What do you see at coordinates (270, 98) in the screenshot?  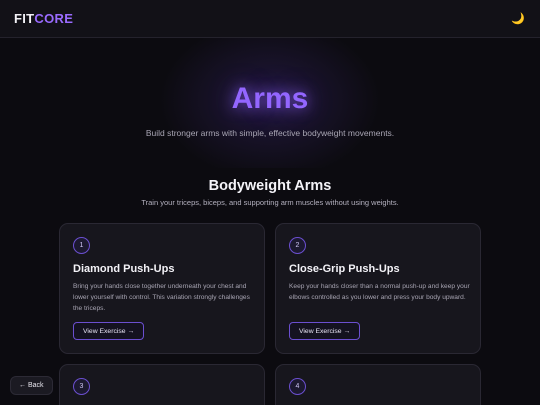 I see `page-title: Arms` at bounding box center [270, 98].